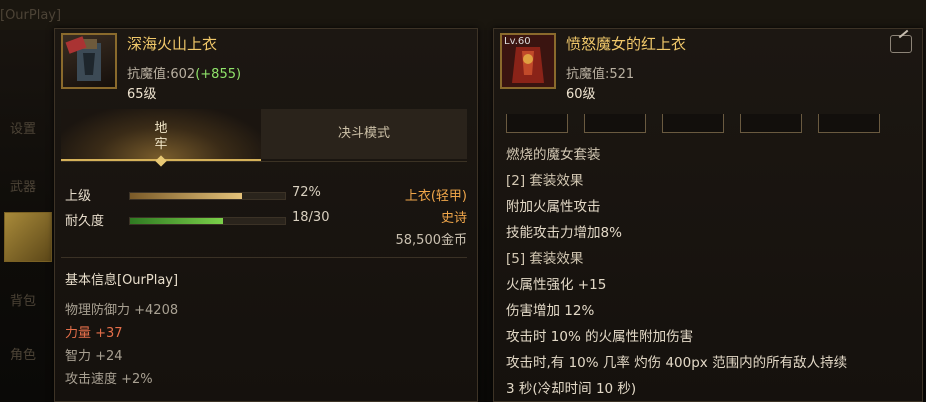  I want to click on upgrade-bar, so click(207, 196).